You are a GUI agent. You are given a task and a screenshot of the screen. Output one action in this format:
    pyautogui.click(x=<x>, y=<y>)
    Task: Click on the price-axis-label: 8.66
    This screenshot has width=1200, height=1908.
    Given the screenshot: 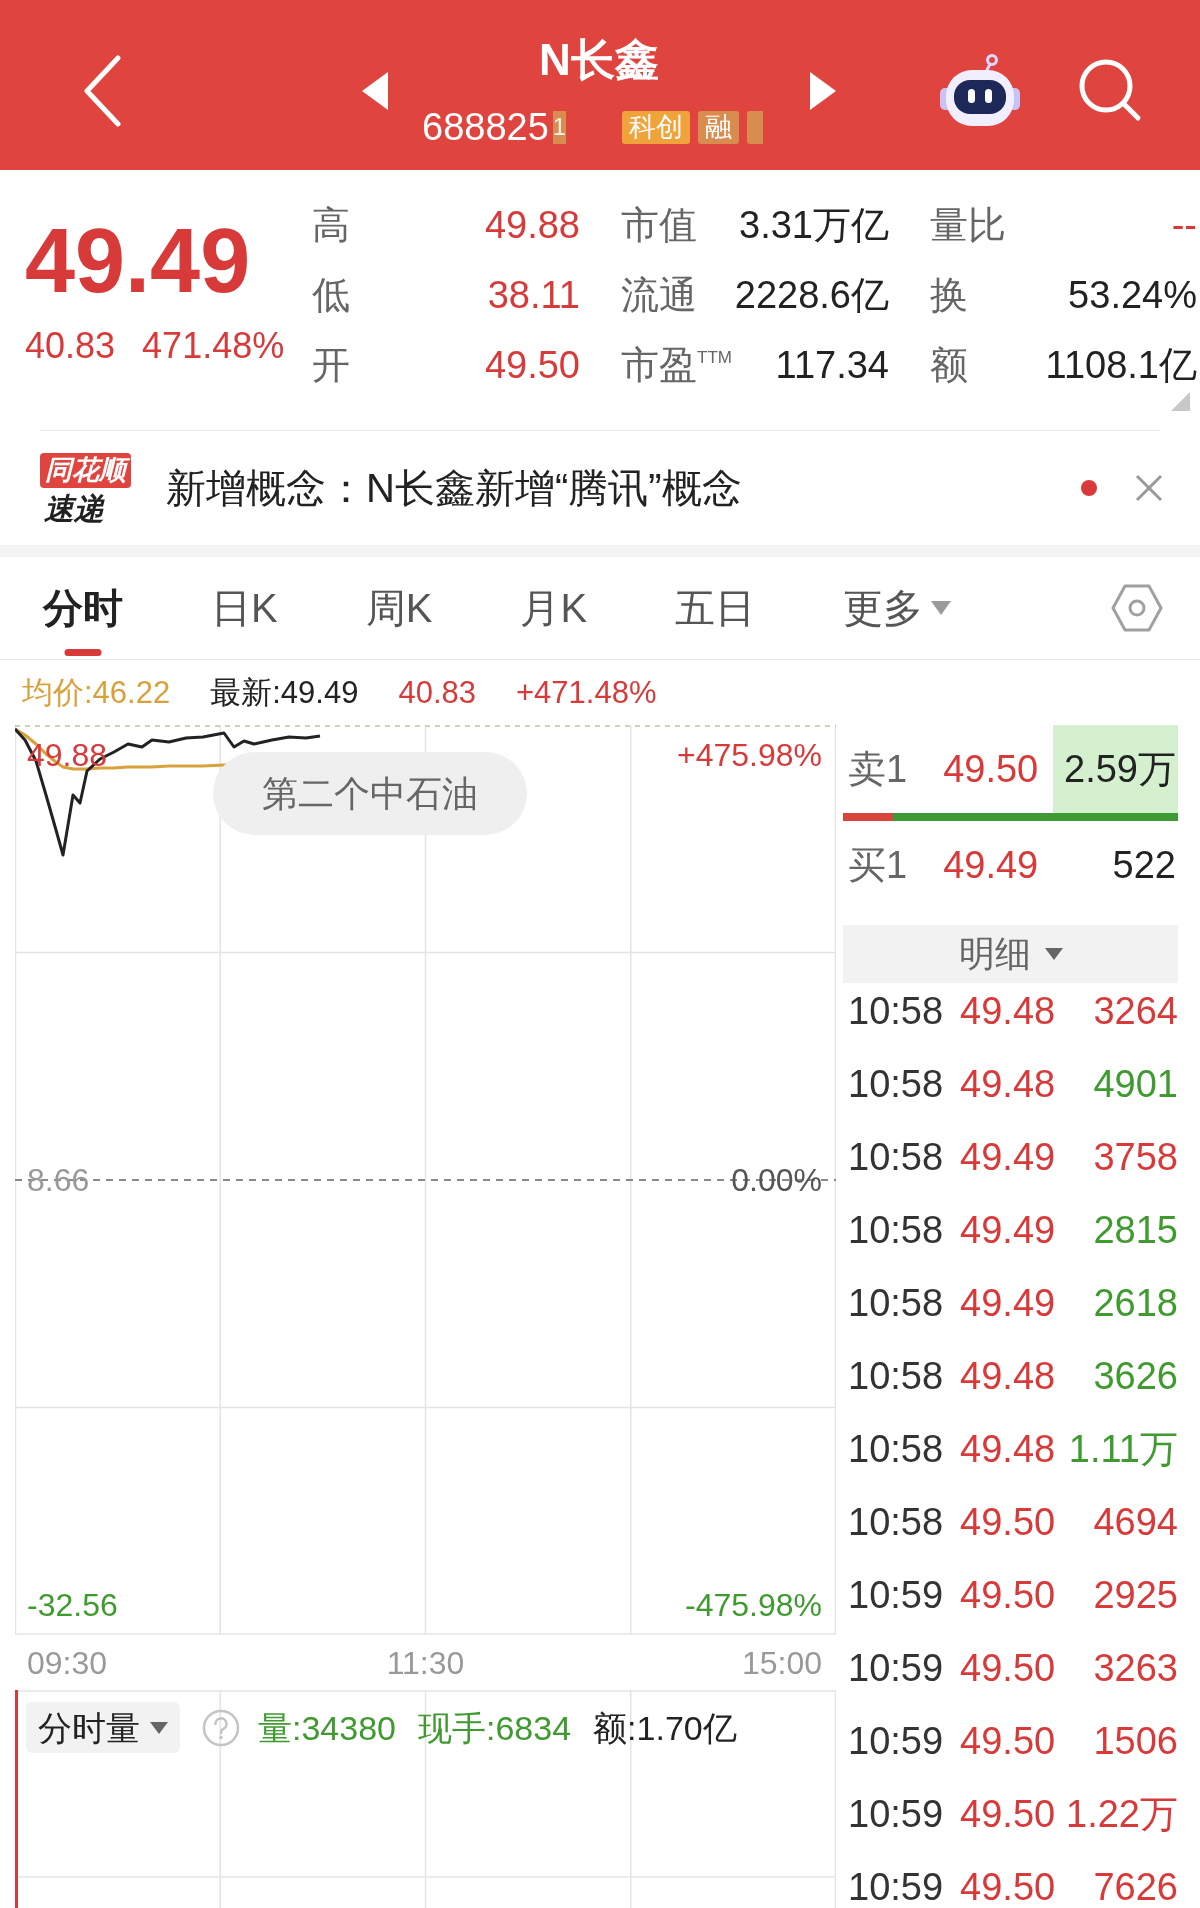 What is the action you would take?
    pyautogui.click(x=58, y=1180)
    